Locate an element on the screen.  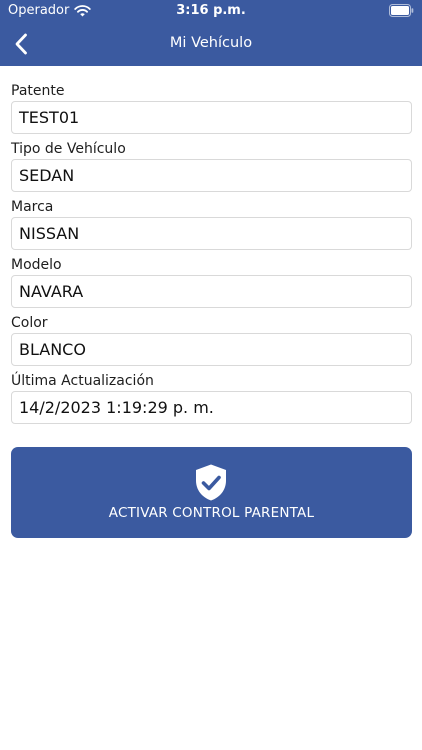
field-tipo-vehiculo: Tipo de Vehículo SEDAN is located at coordinates (211, 166).